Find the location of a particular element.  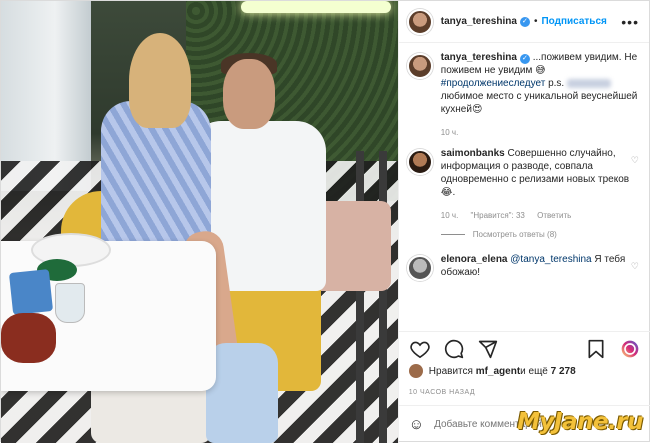

more-options-icon: ••• is located at coordinates (630, 22).